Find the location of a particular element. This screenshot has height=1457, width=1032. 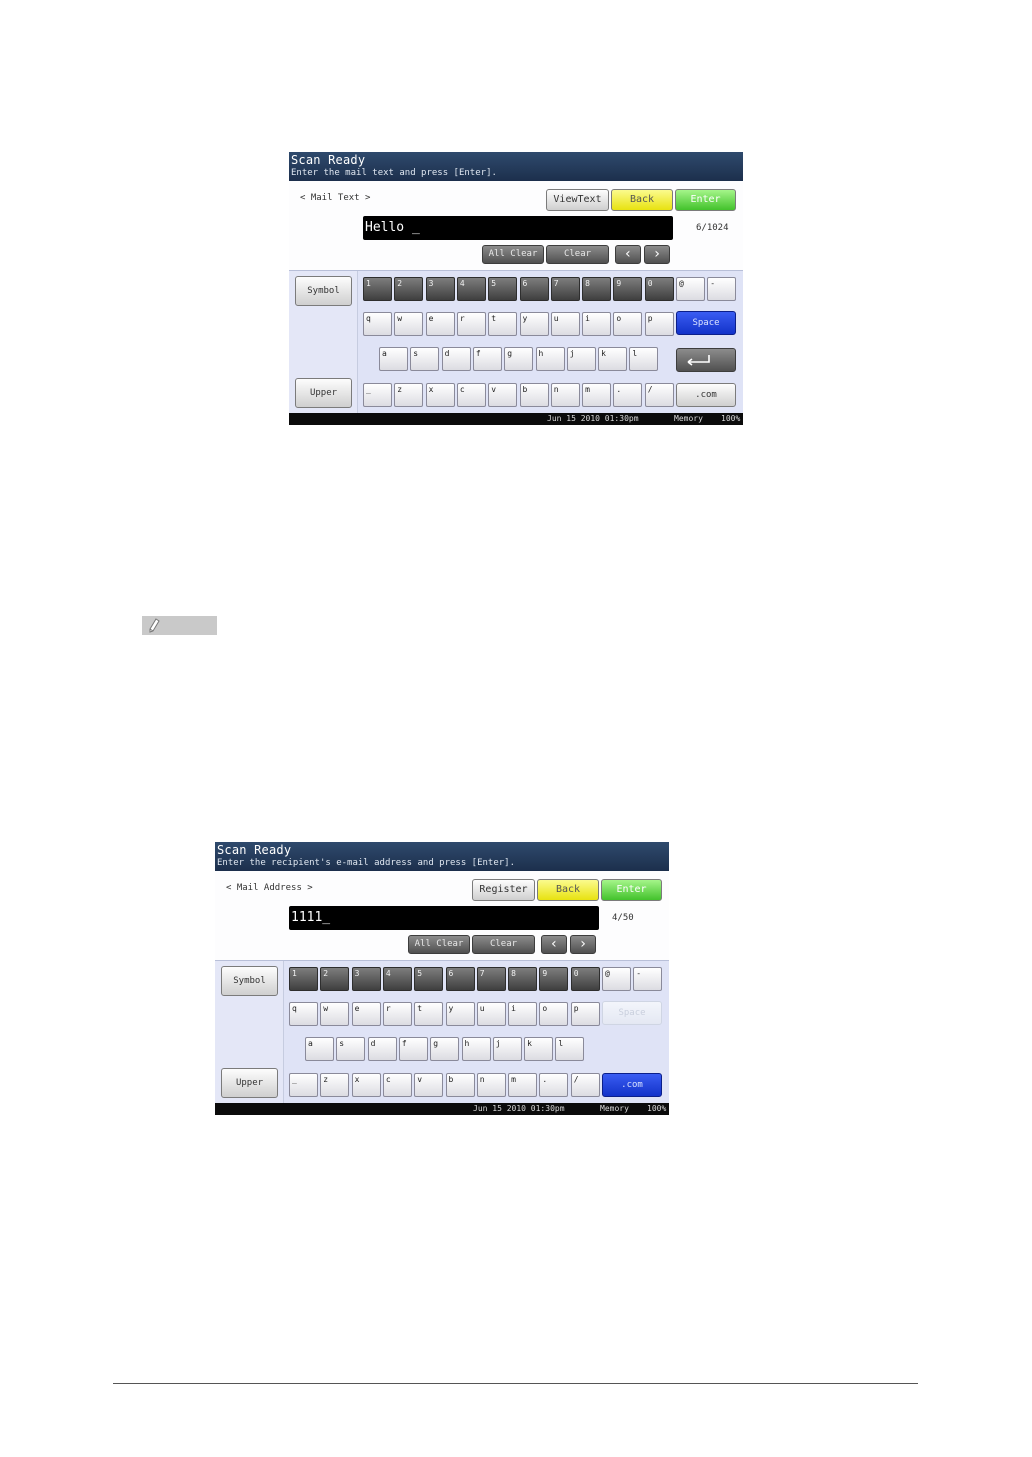

return-key is located at coordinates (706, 360).